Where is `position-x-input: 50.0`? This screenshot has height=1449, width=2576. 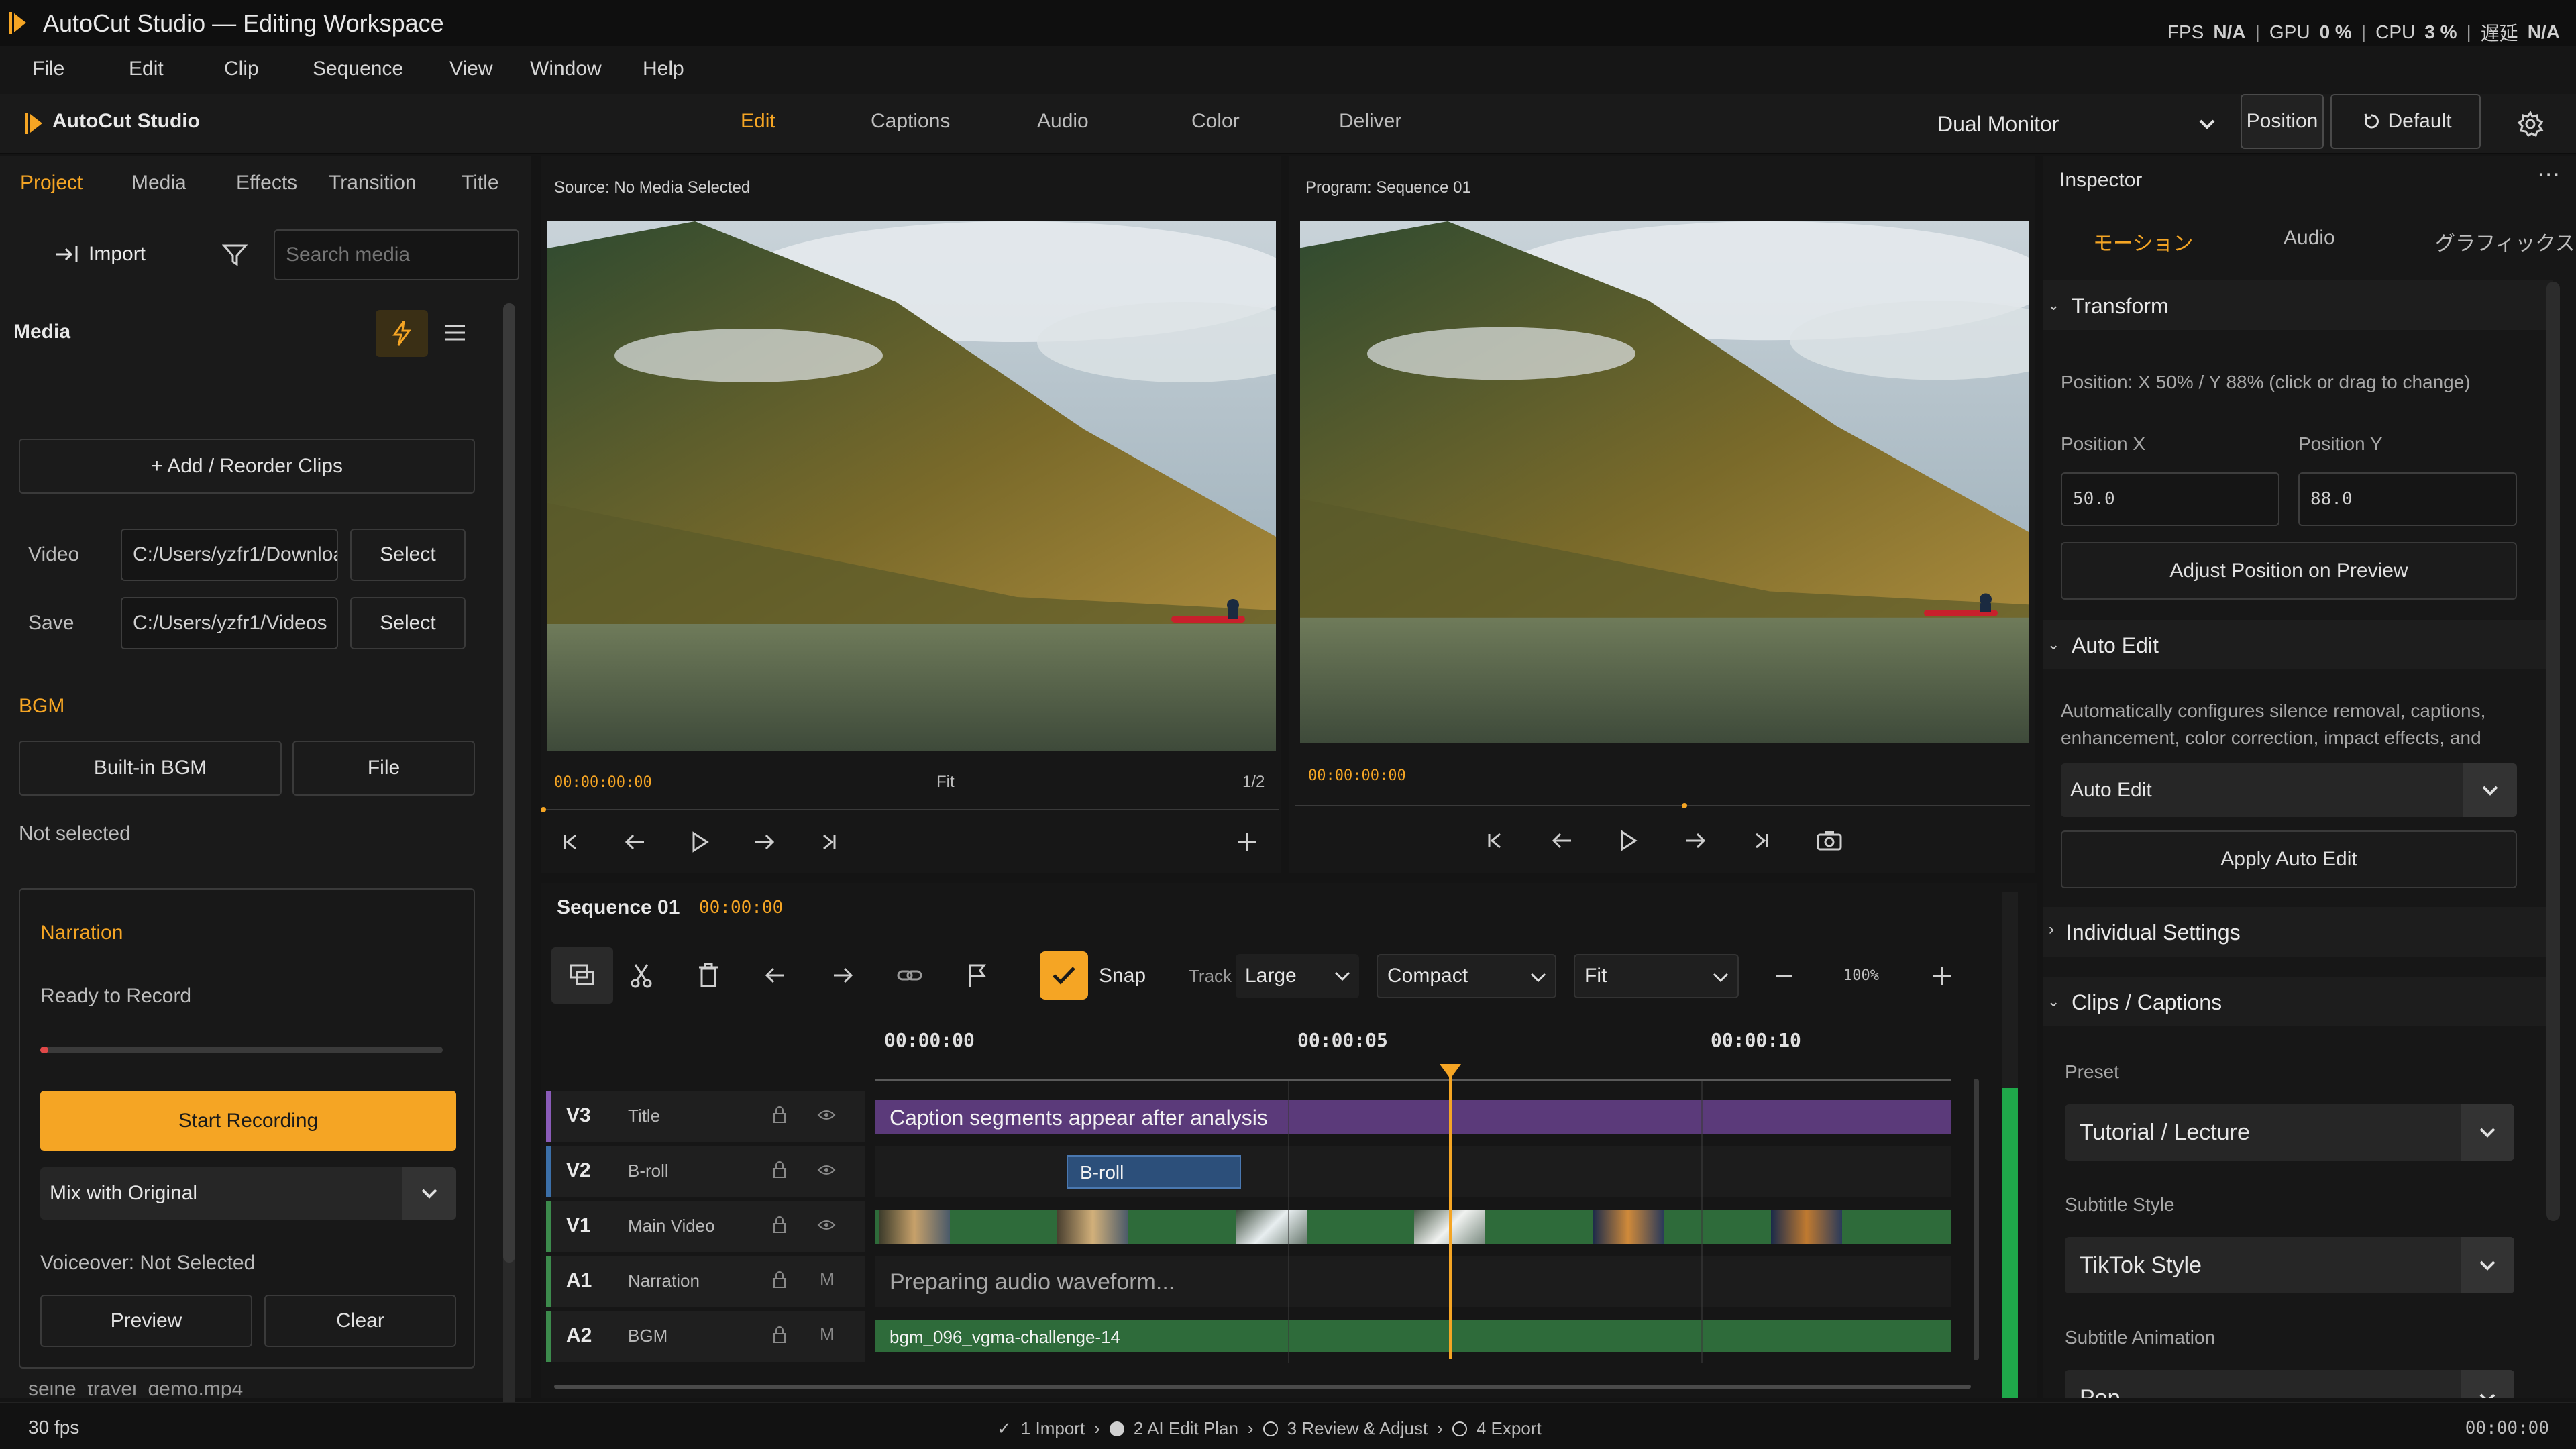 position-x-input: 50.0 is located at coordinates (2170, 499).